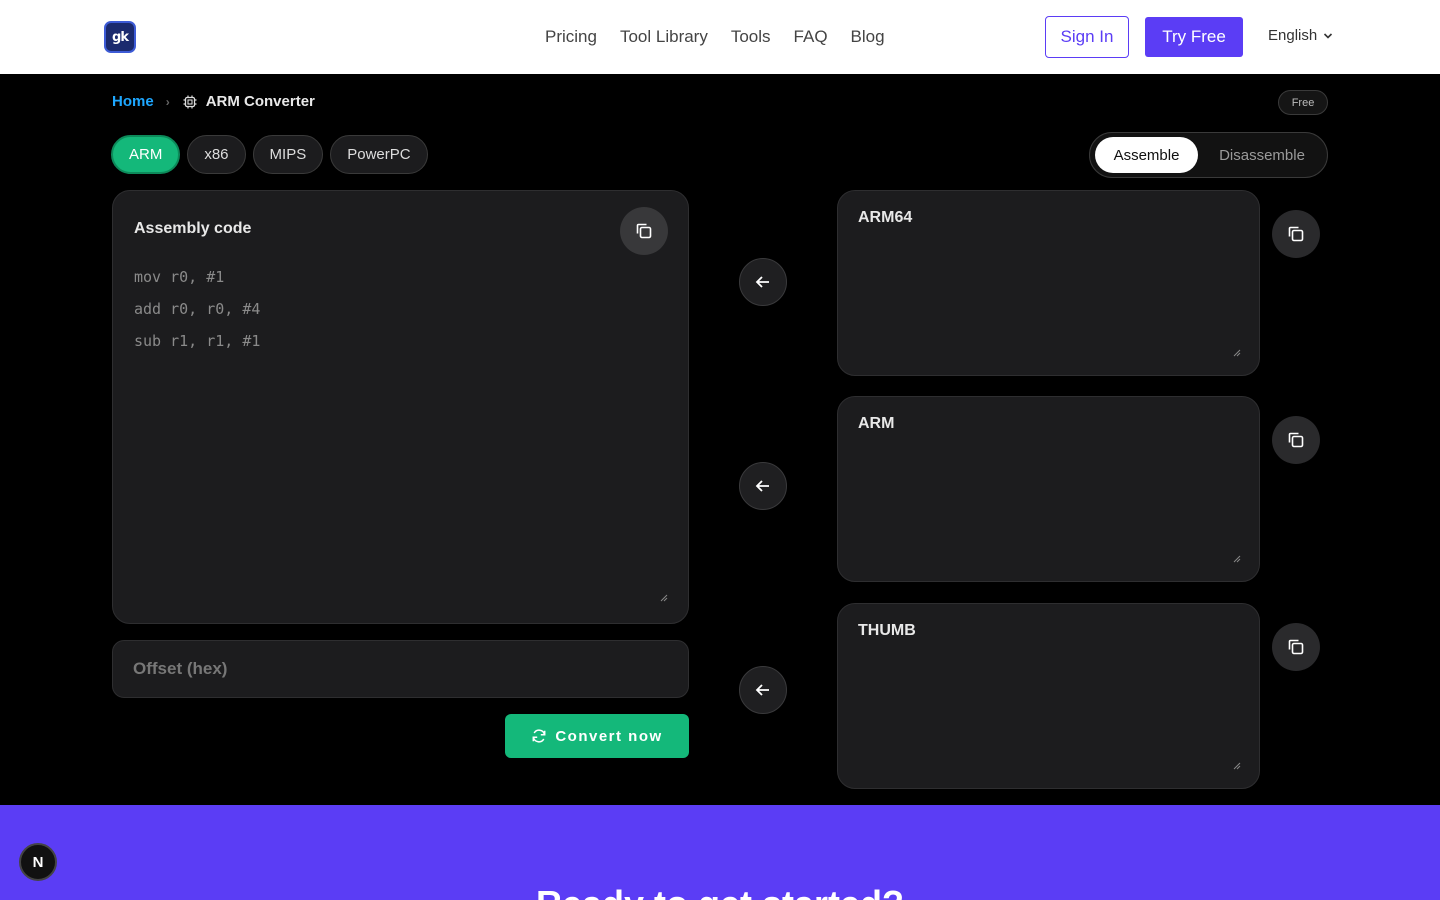  Describe the element at coordinates (38, 862) in the screenshot. I see `floating-n-badge: N` at that location.